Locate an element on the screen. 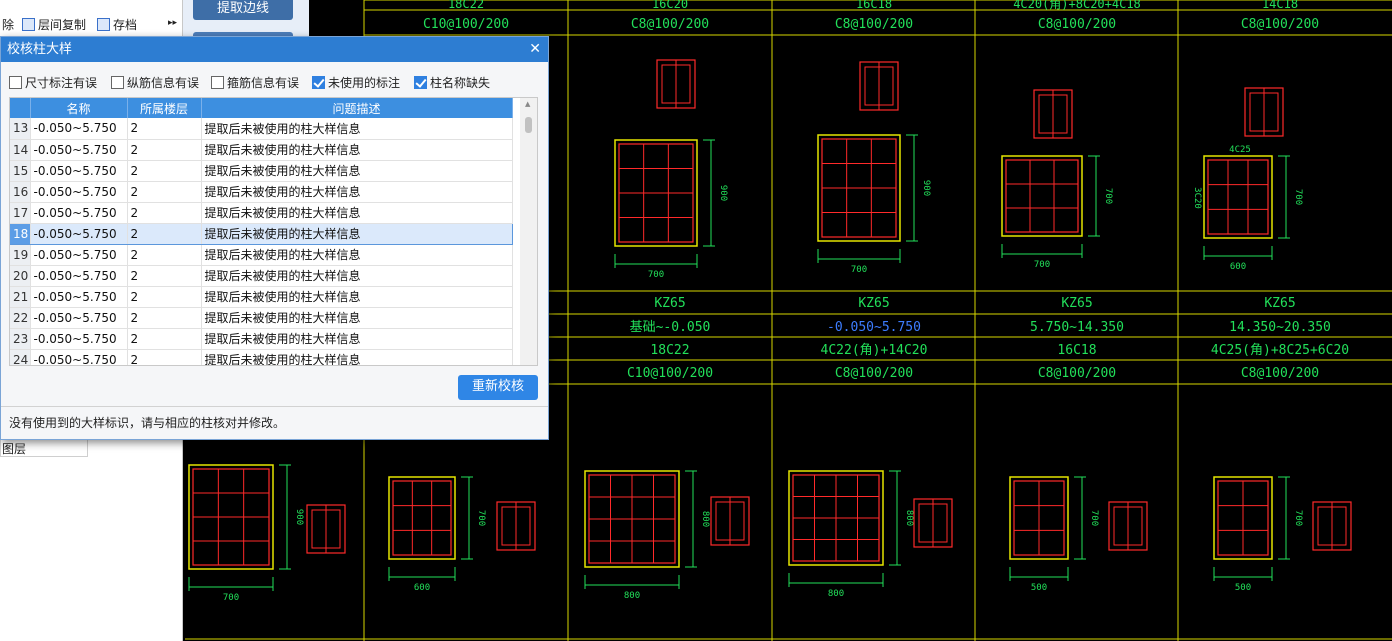  table-row: 24 -0.050~5.750 2 提取后未被使用的柱大样信息 is located at coordinates (261, 357).